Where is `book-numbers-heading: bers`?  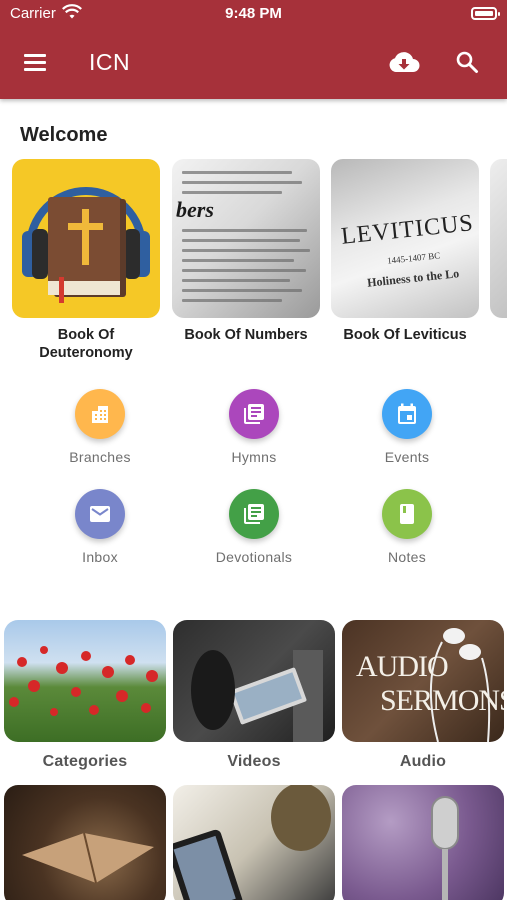 book-numbers-heading: bers is located at coordinates (195, 209).